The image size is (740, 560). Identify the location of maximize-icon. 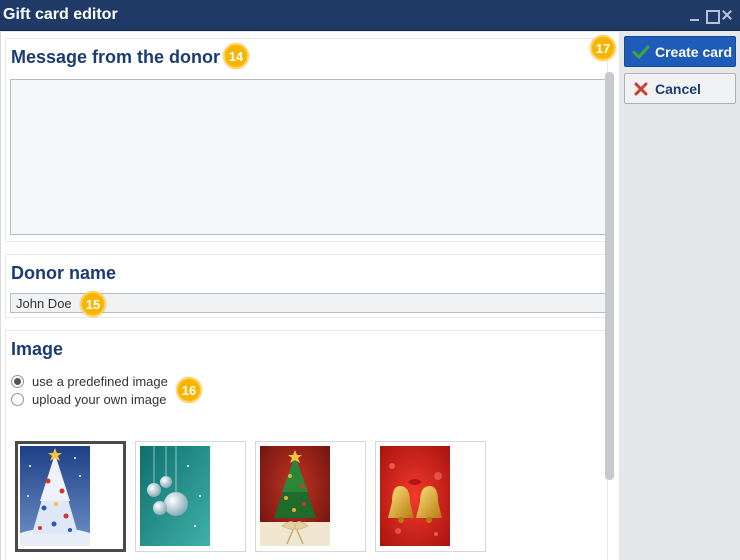
(712, 16).